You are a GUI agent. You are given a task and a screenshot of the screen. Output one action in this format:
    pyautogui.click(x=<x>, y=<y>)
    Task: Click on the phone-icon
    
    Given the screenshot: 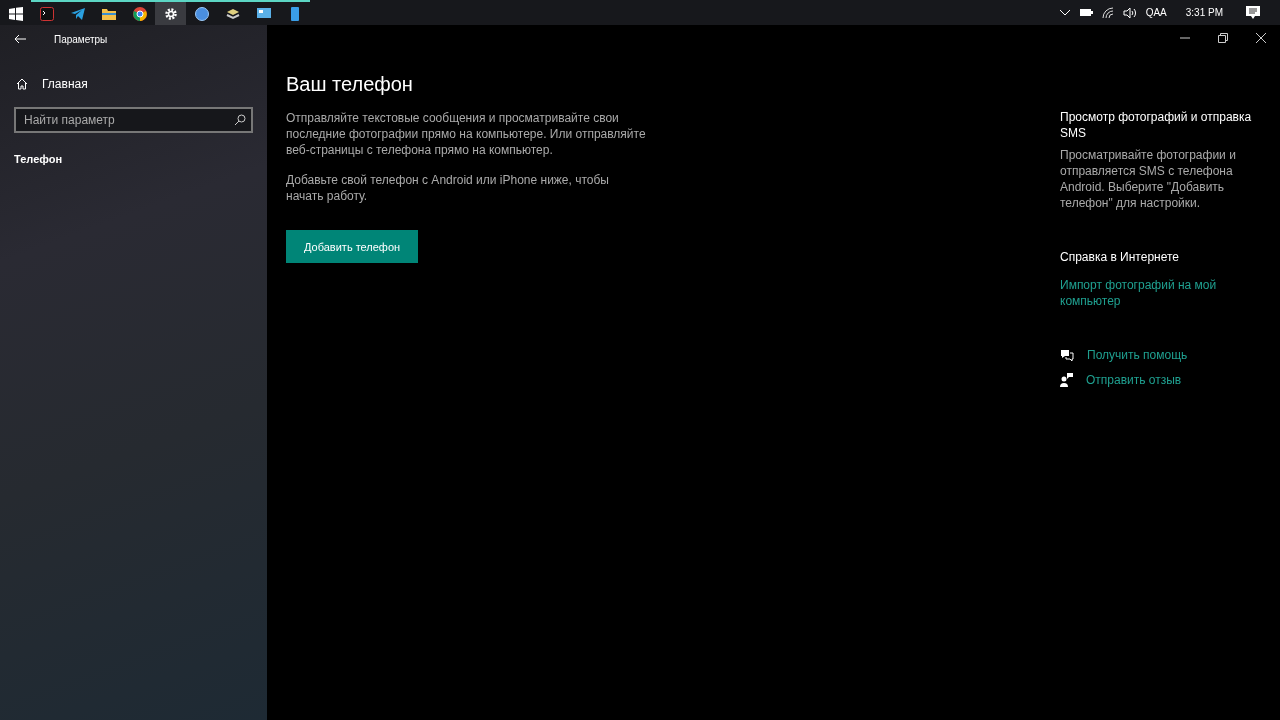 What is the action you would take?
    pyautogui.click(x=294, y=13)
    